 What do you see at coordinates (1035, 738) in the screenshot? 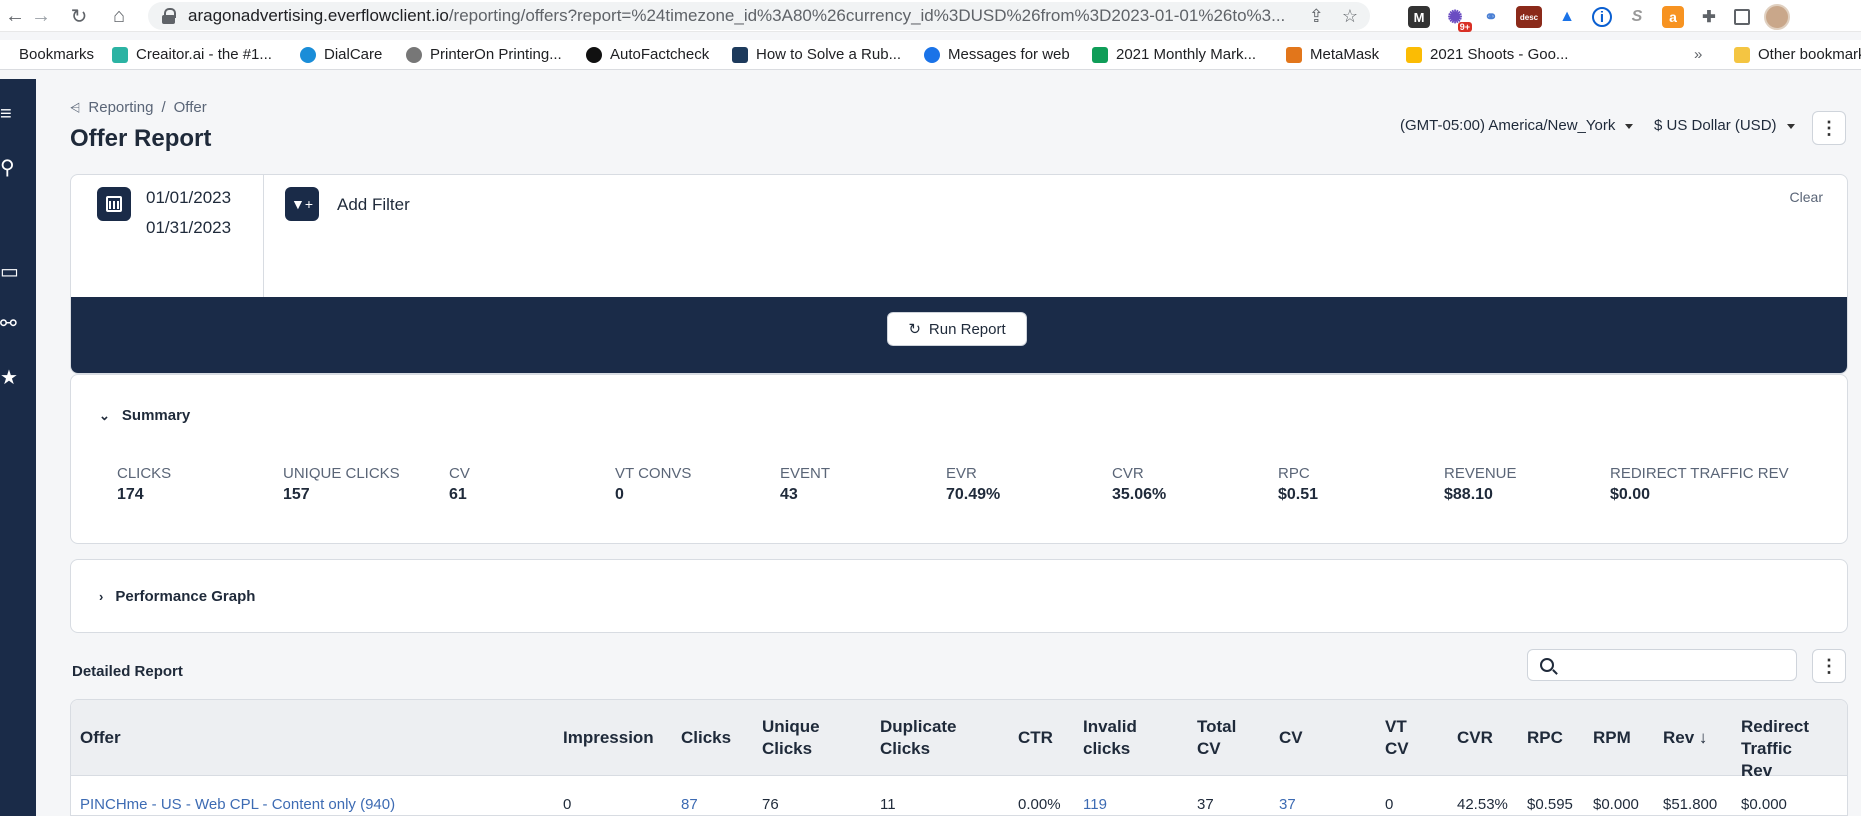
I see `column-header-ctr: CTR` at bounding box center [1035, 738].